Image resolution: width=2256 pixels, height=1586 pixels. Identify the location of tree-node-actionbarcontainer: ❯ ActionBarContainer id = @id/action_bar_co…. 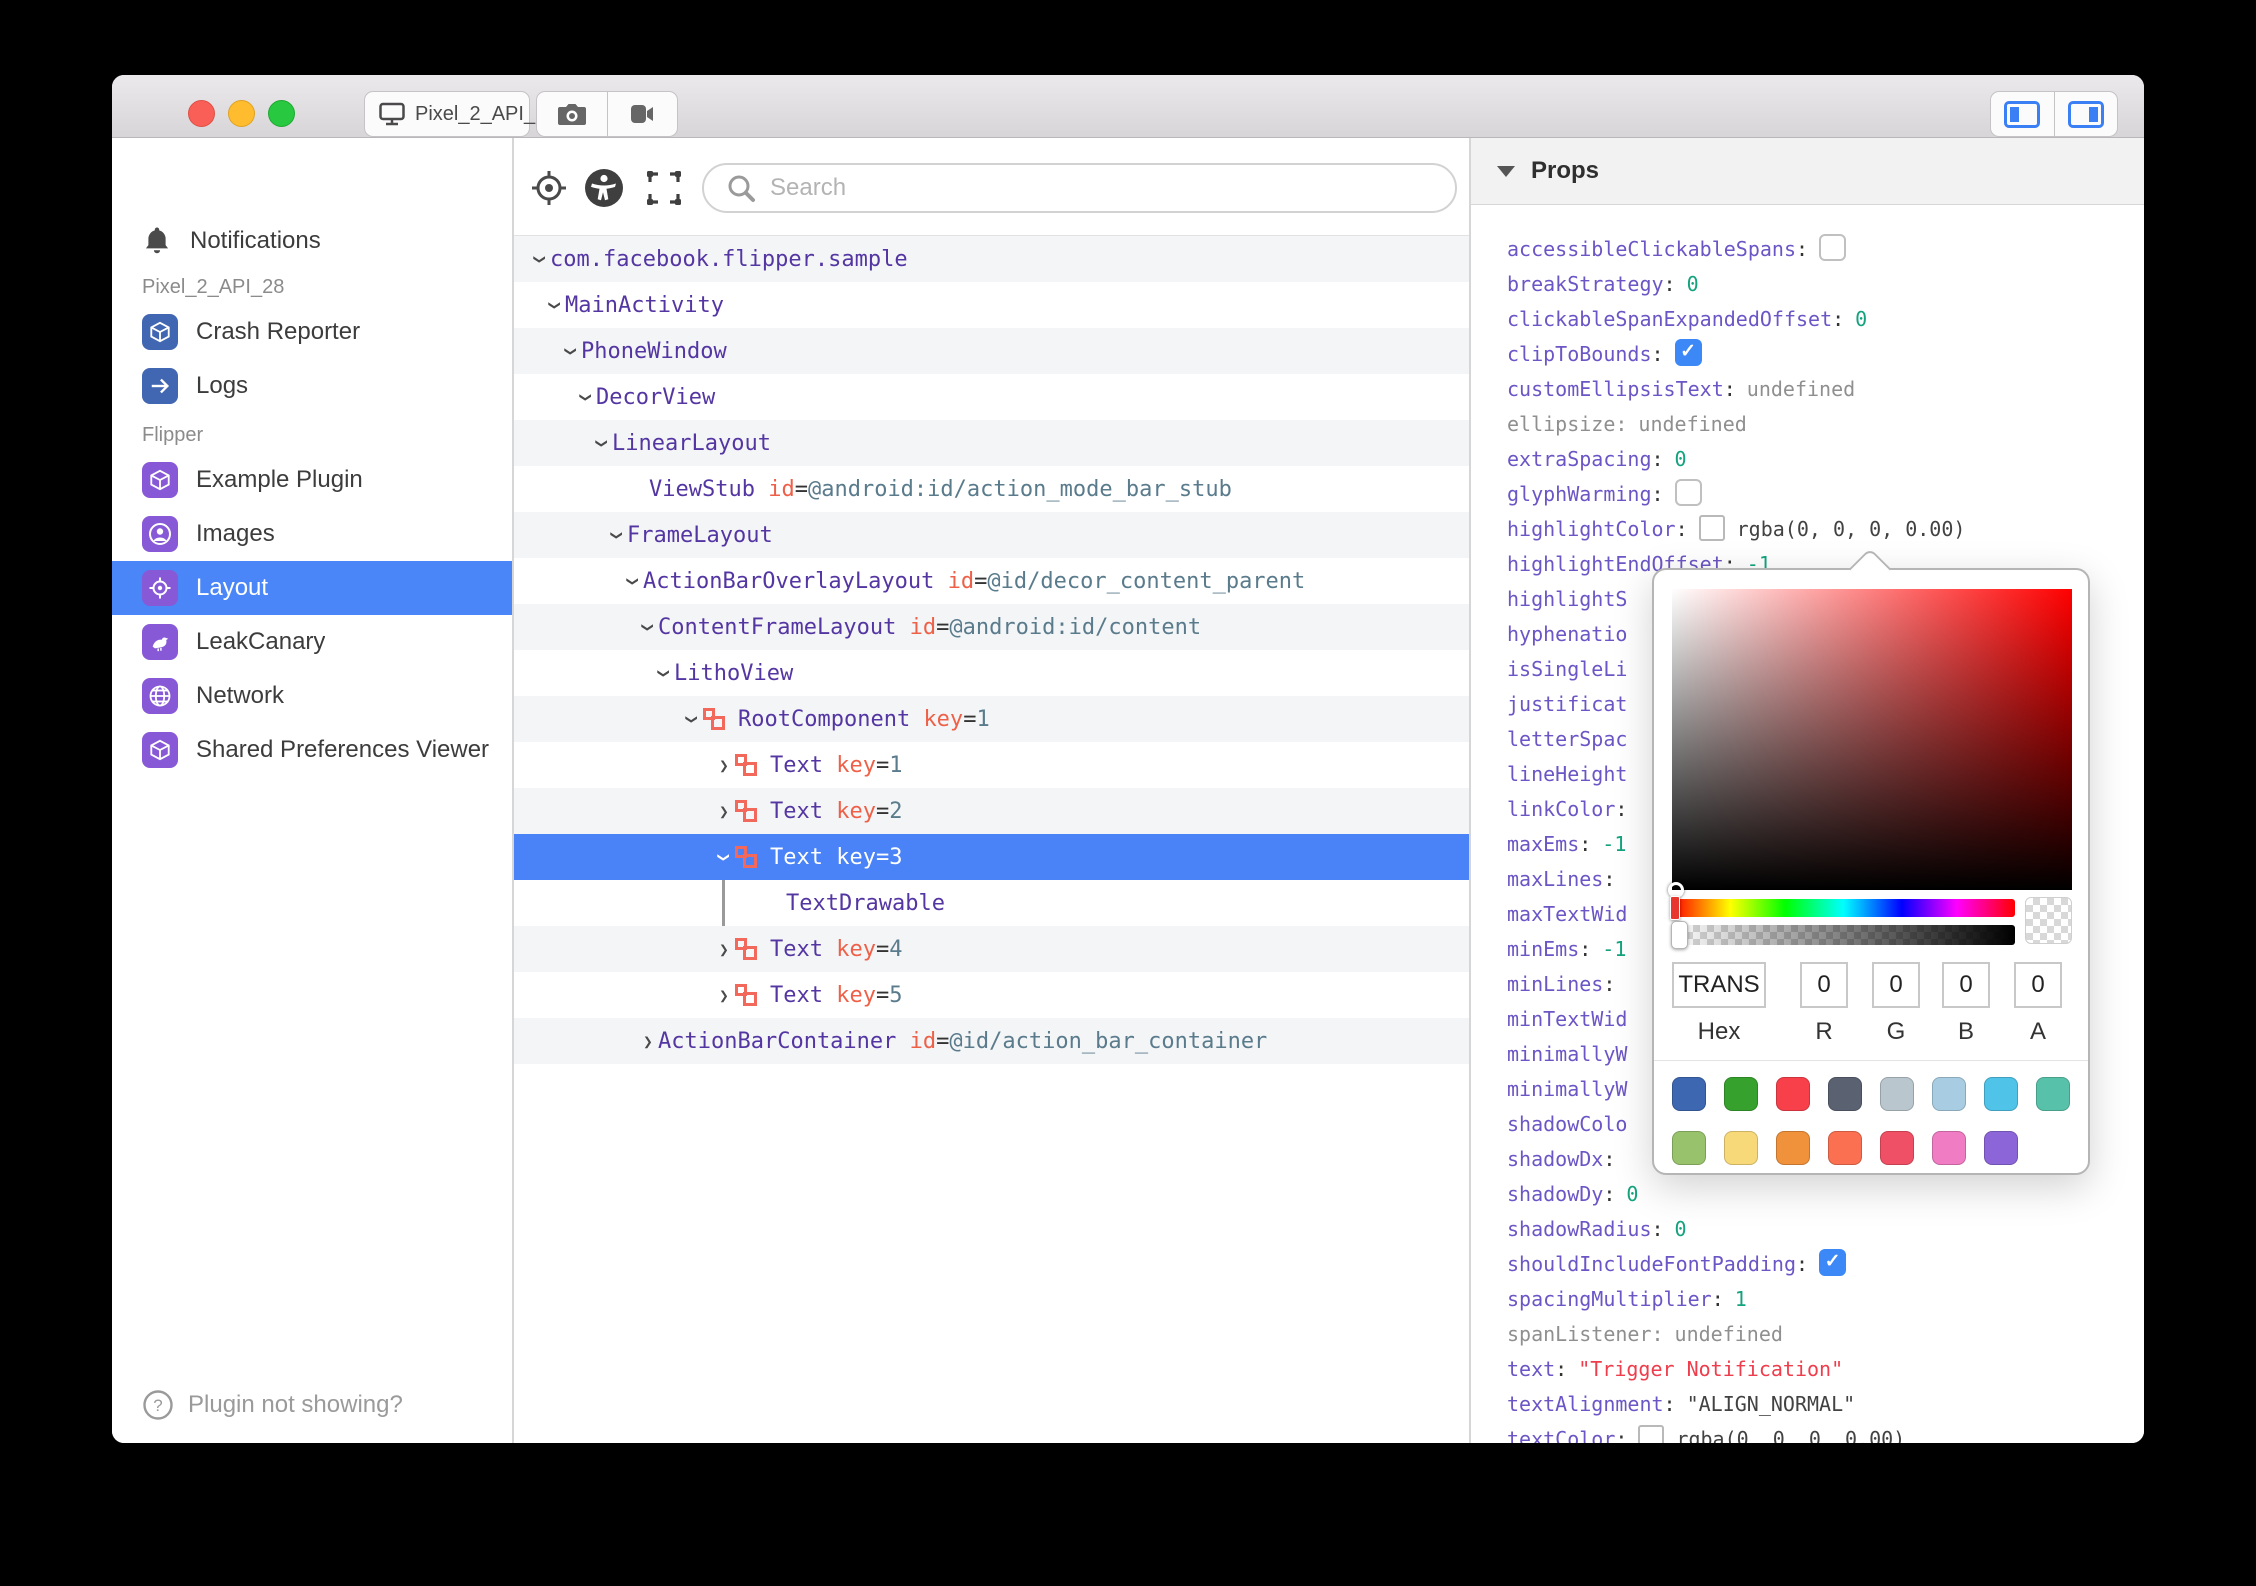
(991, 1041).